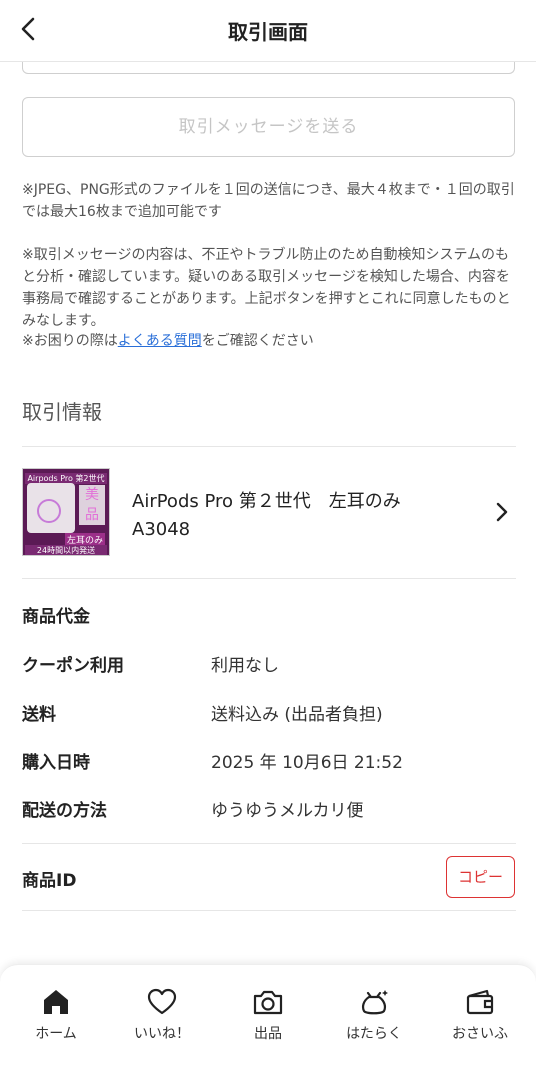  I want to click on item-thumbnail: Airpods Pro 第2世代 美品 左耳のみ 24時間以内発送, so click(66, 512).